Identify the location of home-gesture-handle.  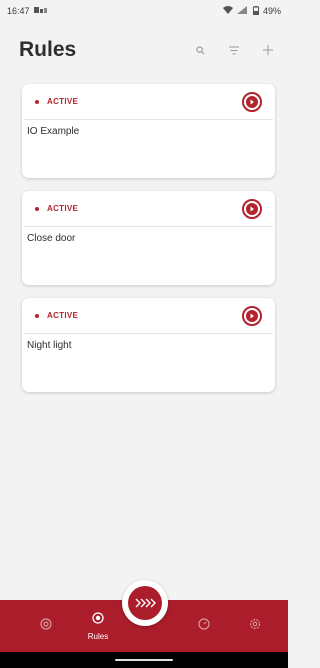
(144, 660).